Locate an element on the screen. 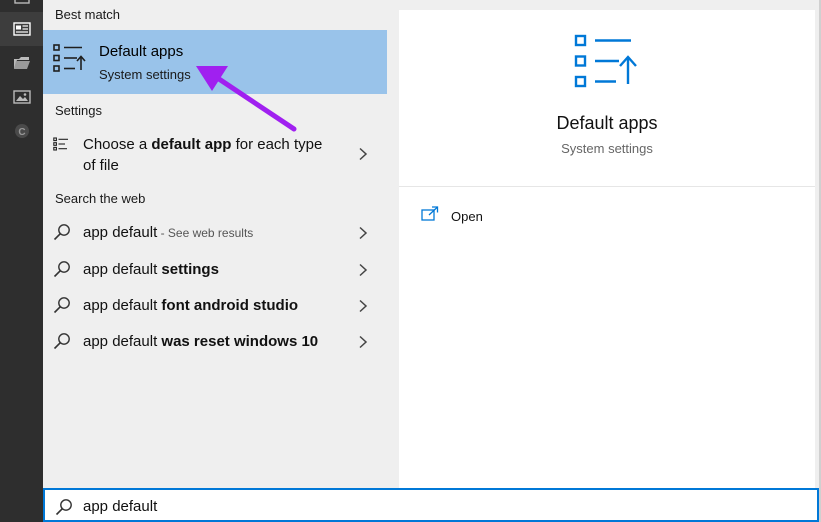 The width and height of the screenshot is (821, 522). settings-result-line1: Choose a default app for each type is located at coordinates (203, 144).